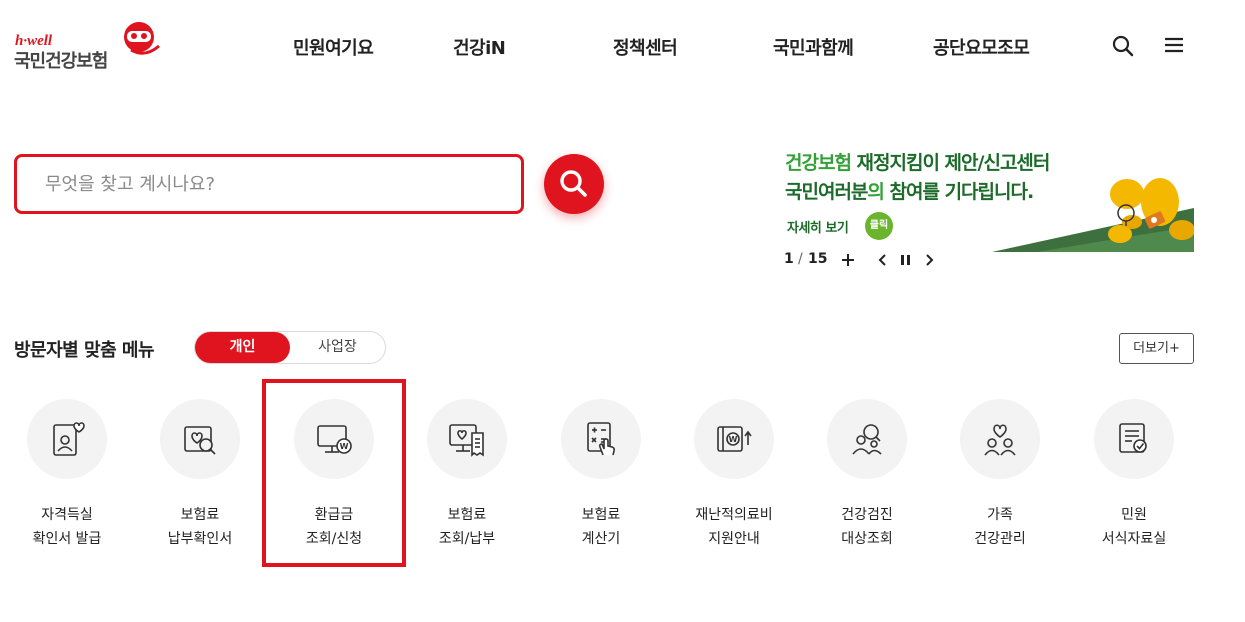  I want to click on section-title: 방문자별 맞춤 메뉴, so click(84, 350).